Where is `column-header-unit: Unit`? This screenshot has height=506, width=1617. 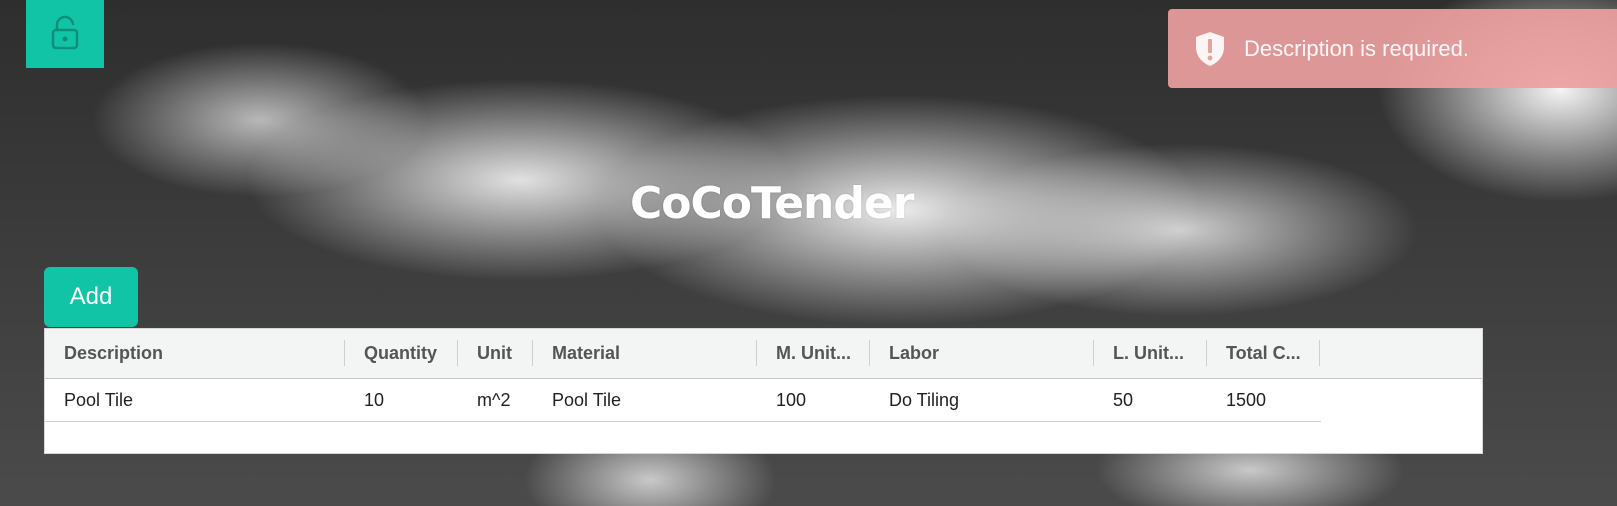
column-header-unit: Unit is located at coordinates (495, 353).